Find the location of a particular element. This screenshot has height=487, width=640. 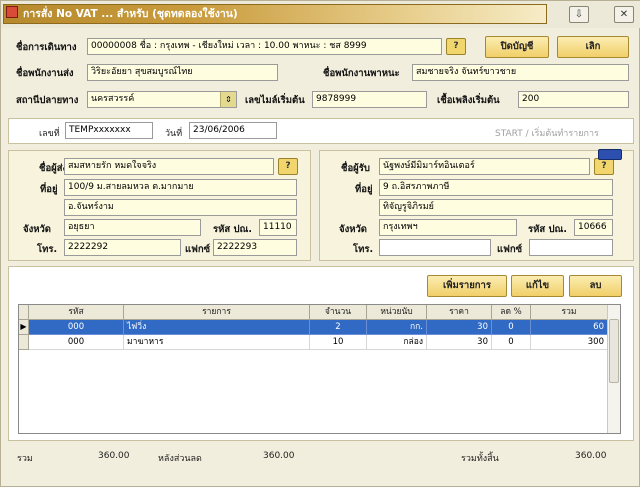

cell-qty: 2 is located at coordinates (338, 327).